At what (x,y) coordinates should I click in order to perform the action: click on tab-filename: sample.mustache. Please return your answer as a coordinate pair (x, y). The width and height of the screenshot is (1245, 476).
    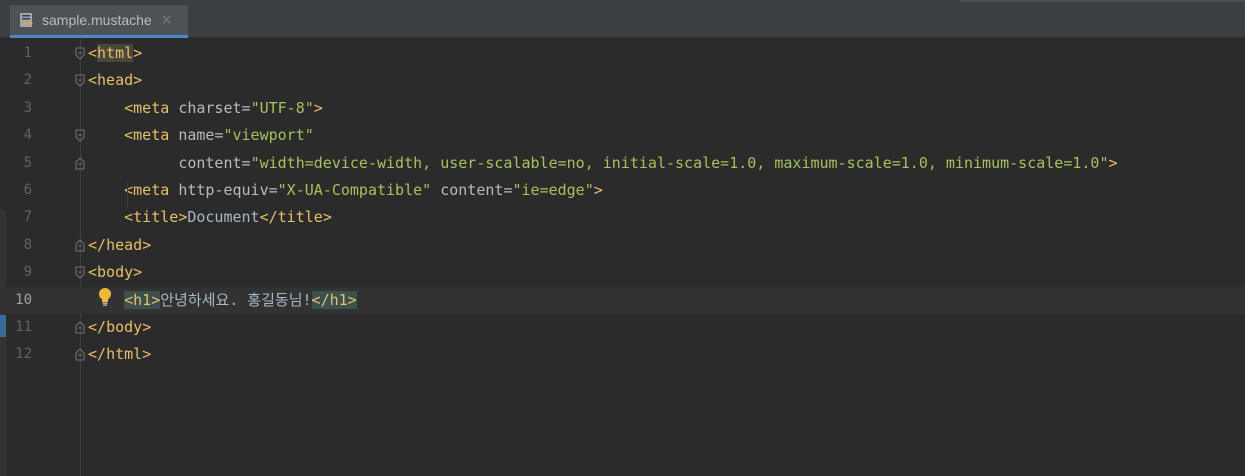
    Looking at the image, I should click on (97, 20).